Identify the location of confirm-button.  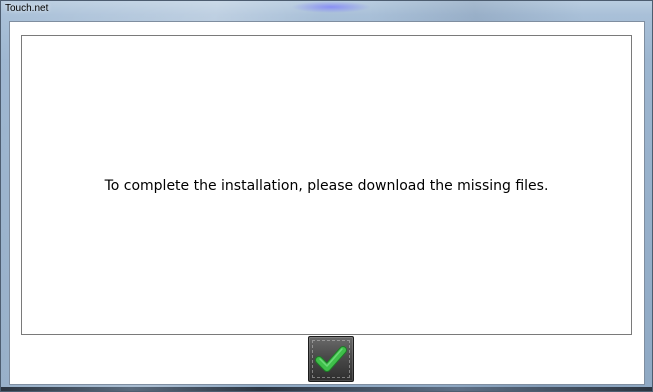
(331, 359).